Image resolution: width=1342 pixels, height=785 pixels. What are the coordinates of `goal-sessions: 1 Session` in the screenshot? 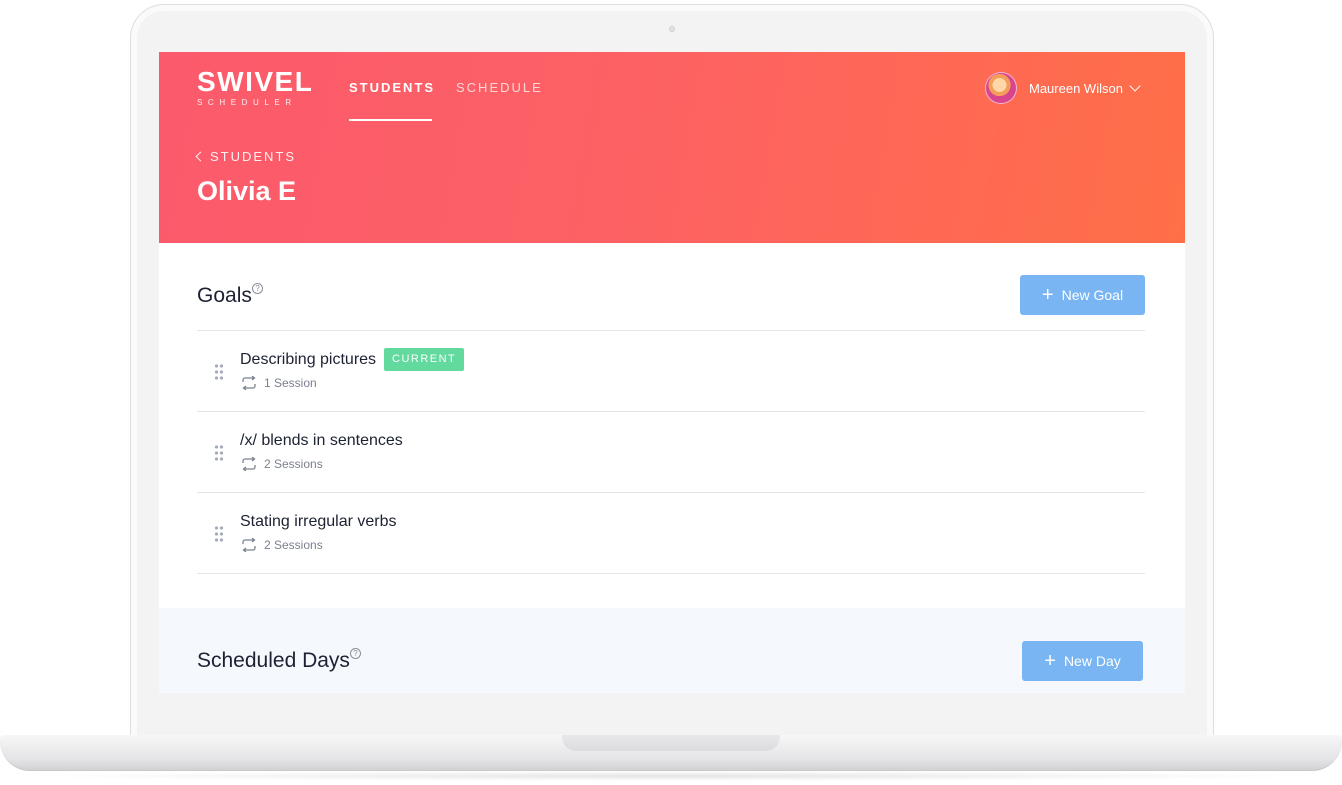 It's located at (278, 383).